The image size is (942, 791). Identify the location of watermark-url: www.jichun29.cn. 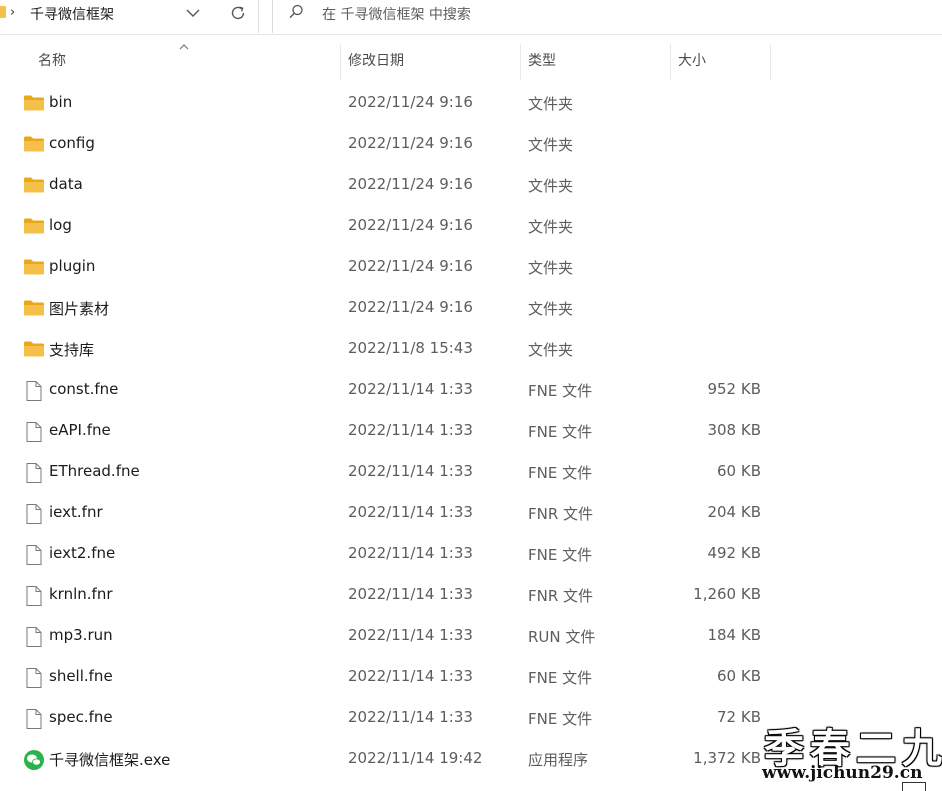
(842, 773).